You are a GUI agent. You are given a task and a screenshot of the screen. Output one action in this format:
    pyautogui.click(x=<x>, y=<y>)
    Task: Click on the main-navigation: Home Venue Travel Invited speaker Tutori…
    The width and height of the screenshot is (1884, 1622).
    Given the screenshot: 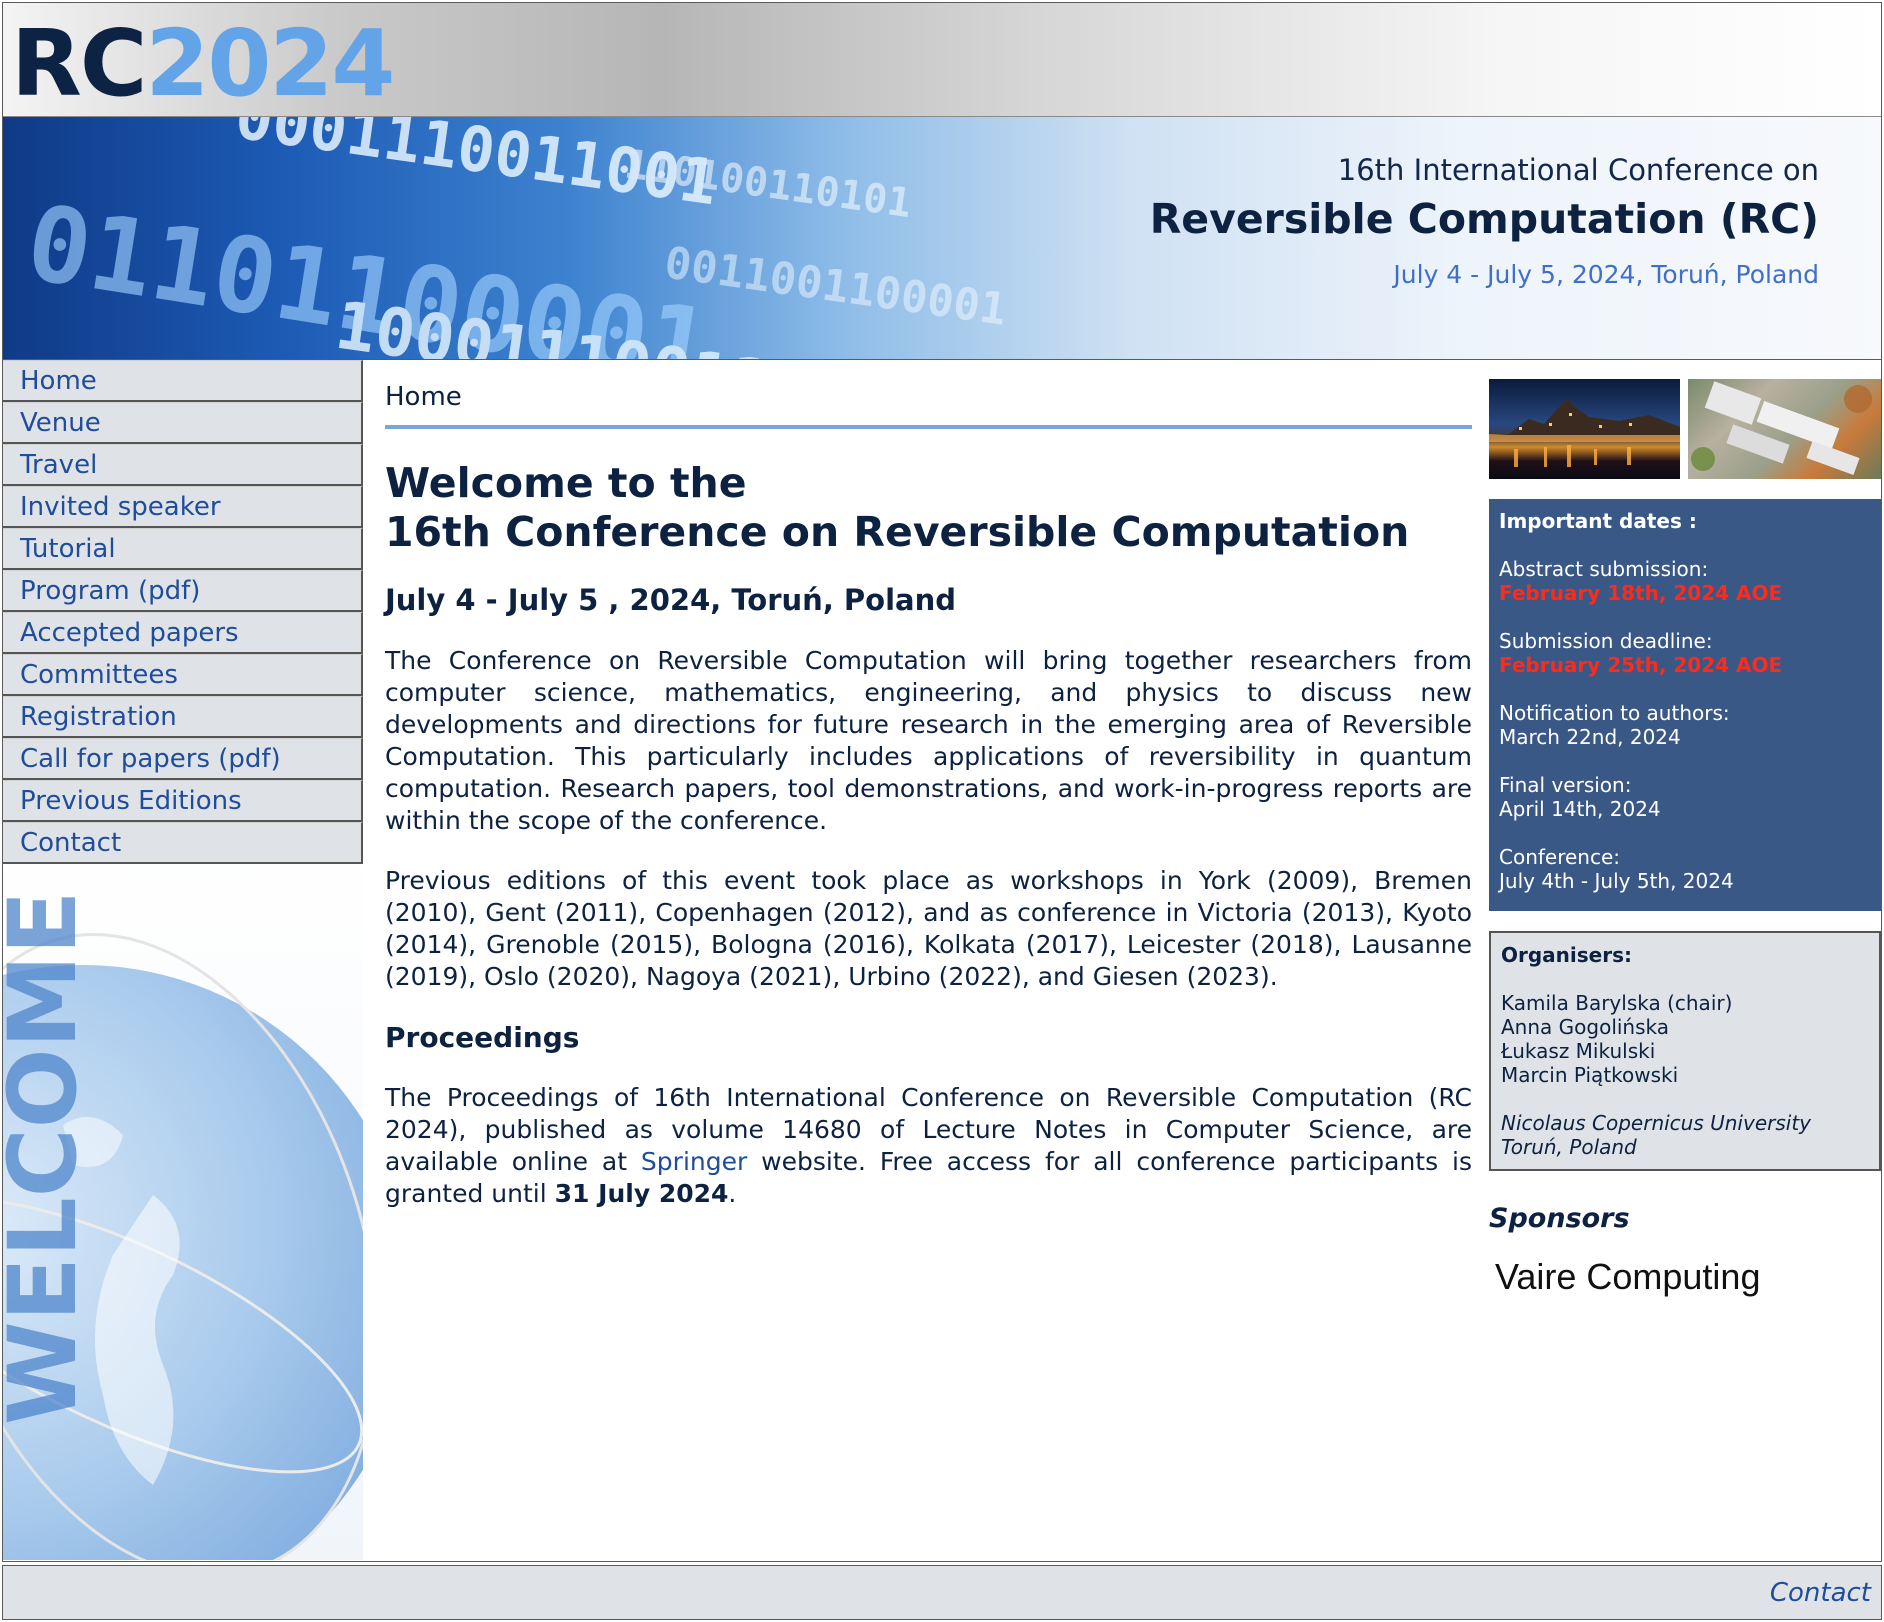 What is the action you would take?
    pyautogui.click(x=183, y=612)
    